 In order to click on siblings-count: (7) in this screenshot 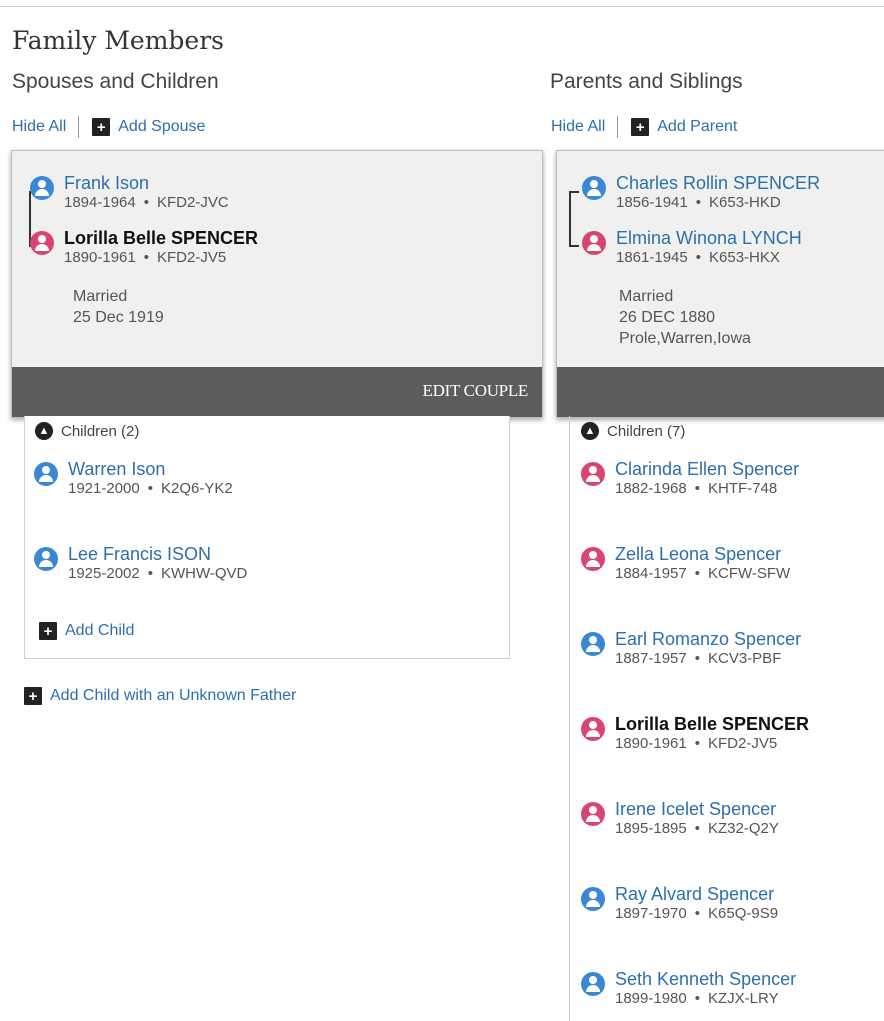, I will do `click(676, 431)`.